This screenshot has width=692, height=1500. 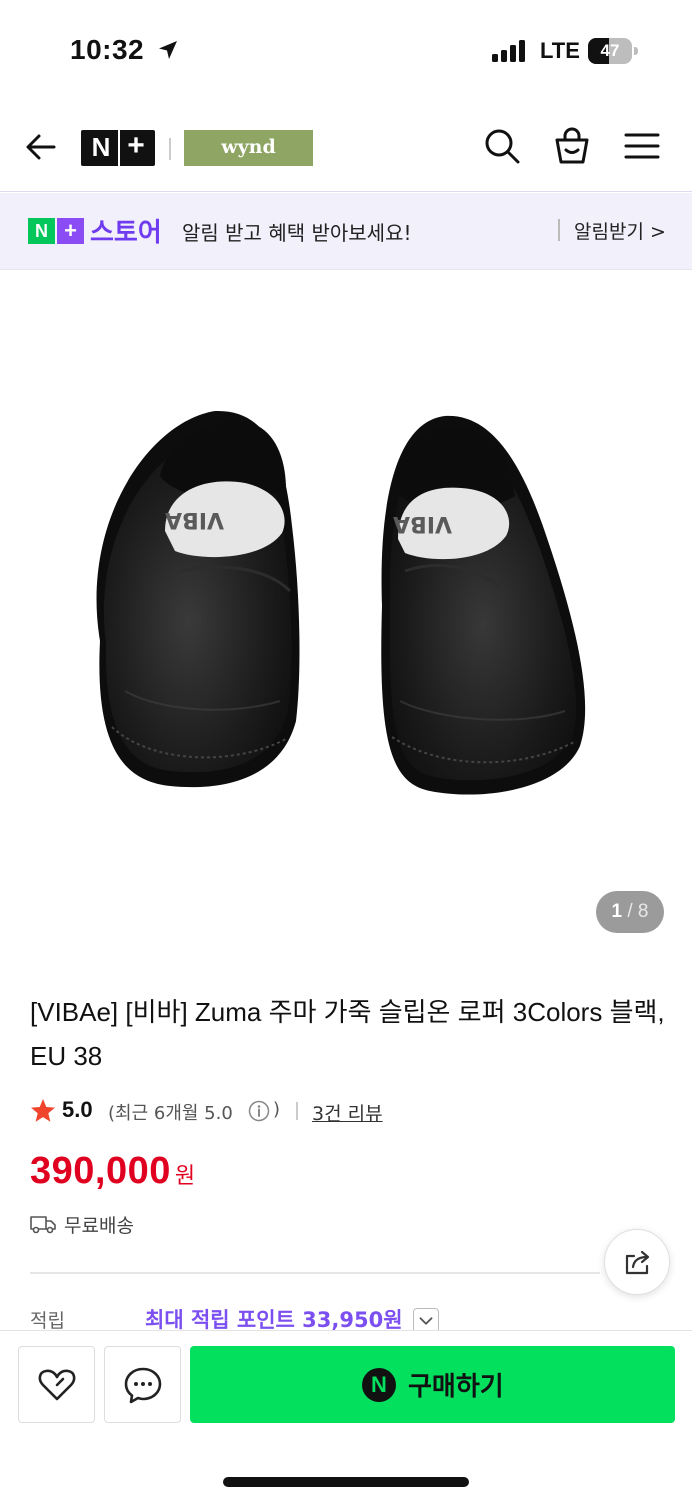 I want to click on review-count-link: 3건 리뷰, so click(x=347, y=1112).